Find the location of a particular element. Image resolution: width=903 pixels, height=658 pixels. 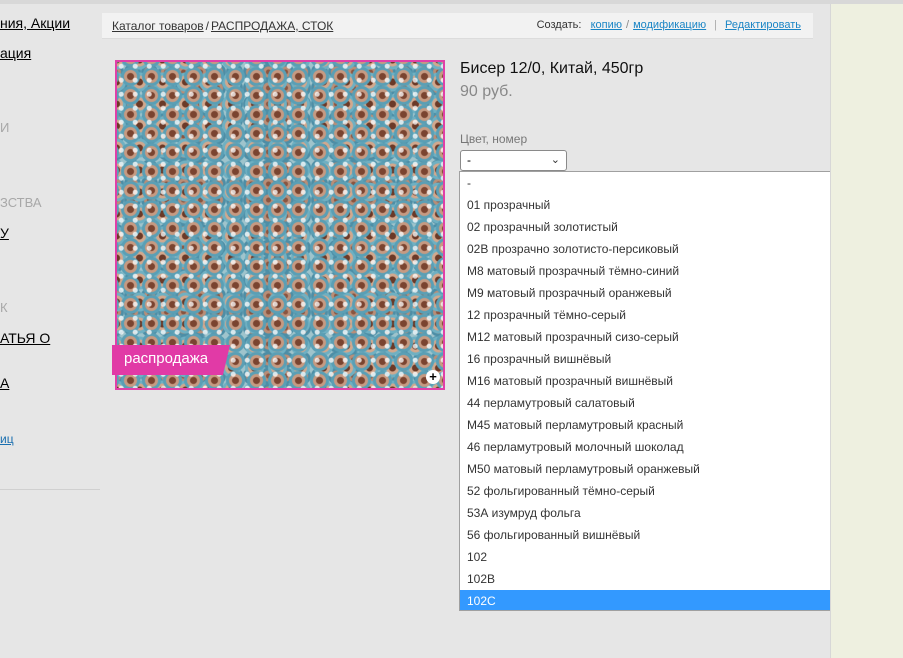

breadcrumb-catalog: Каталог товаров is located at coordinates (158, 26).